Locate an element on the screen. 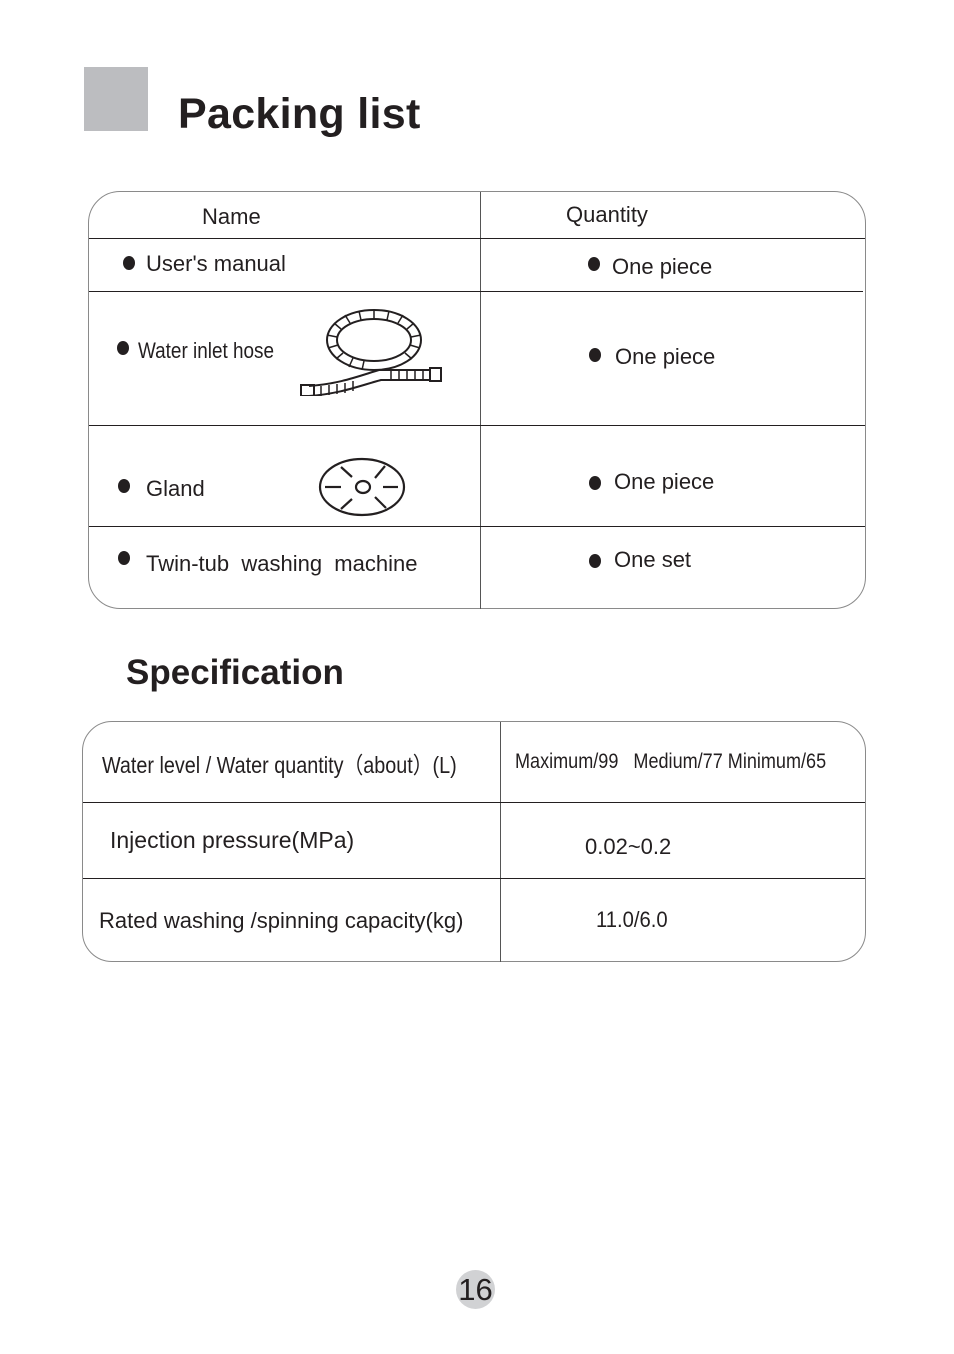 This screenshot has width=954, height=1354. page-number-badge: 16 is located at coordinates (475, 1289).